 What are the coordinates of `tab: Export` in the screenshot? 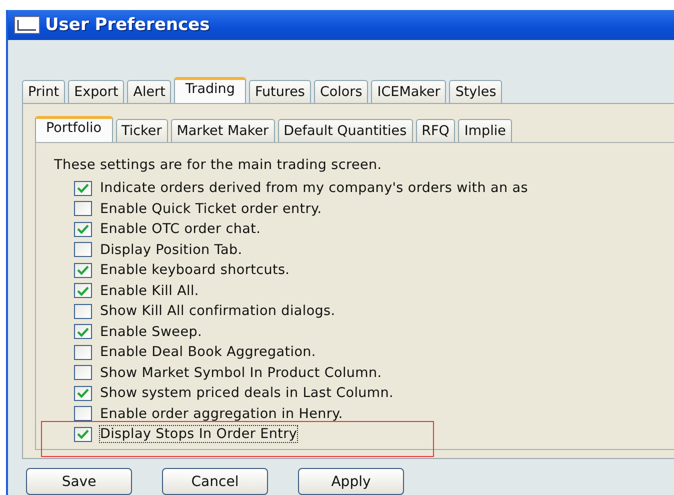 It's located at (96, 91).